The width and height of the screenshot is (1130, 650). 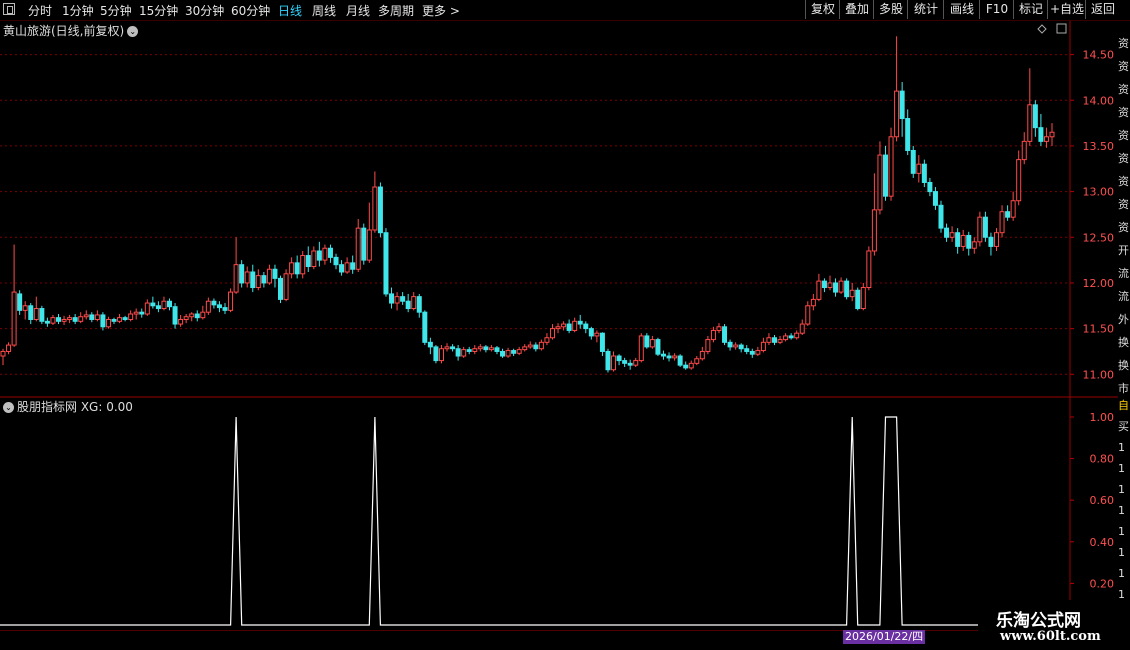 What do you see at coordinates (40, 10) in the screenshot?
I see `tab-fenshi: 分时` at bounding box center [40, 10].